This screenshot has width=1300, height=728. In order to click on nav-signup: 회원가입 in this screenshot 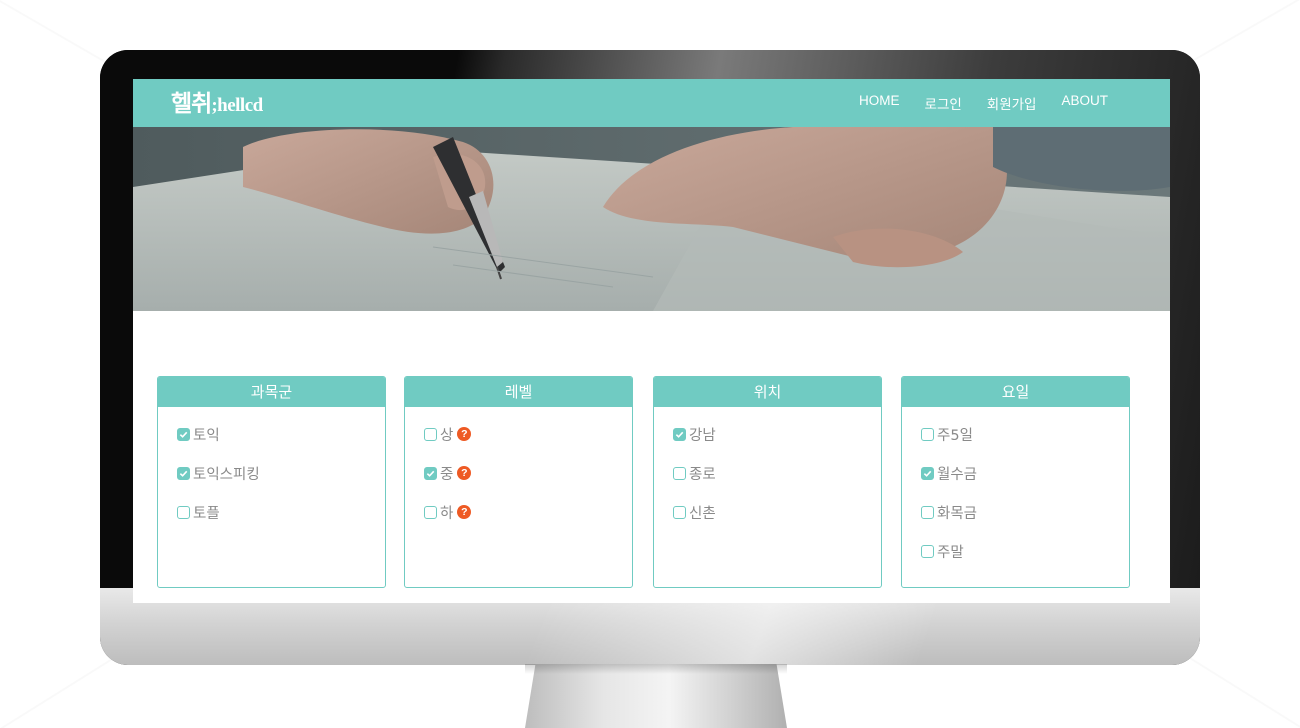, I will do `click(1012, 103)`.